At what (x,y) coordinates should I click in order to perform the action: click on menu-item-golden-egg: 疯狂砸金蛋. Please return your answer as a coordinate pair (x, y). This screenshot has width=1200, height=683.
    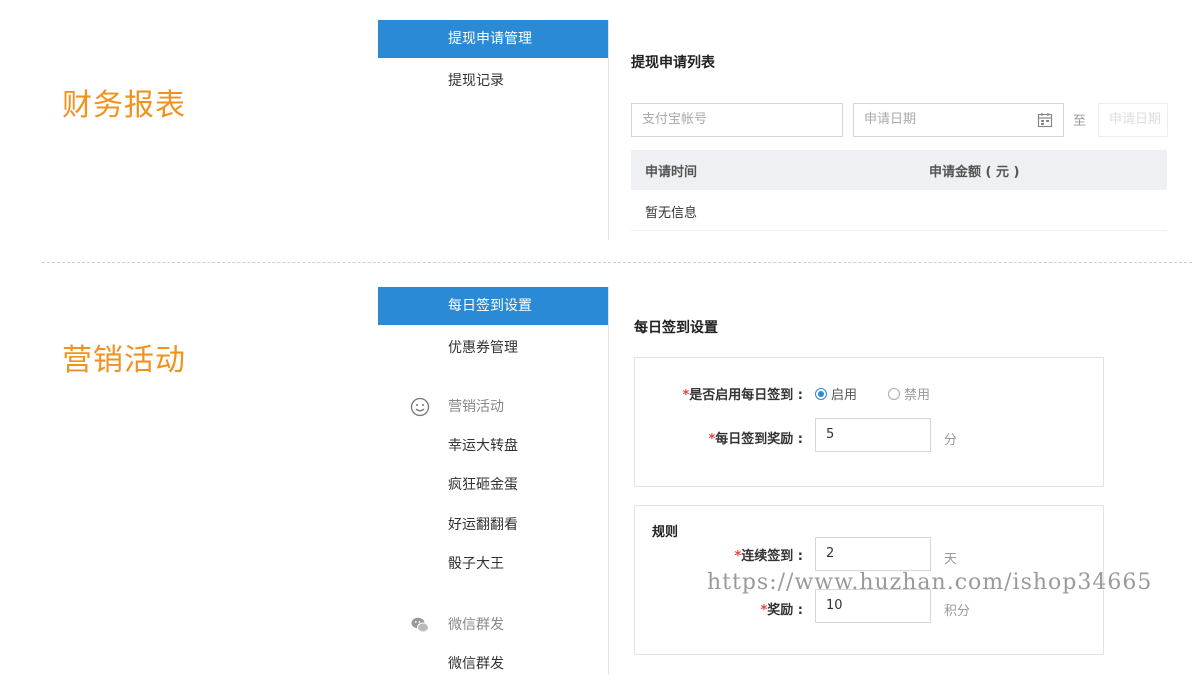
    Looking at the image, I should click on (493, 485).